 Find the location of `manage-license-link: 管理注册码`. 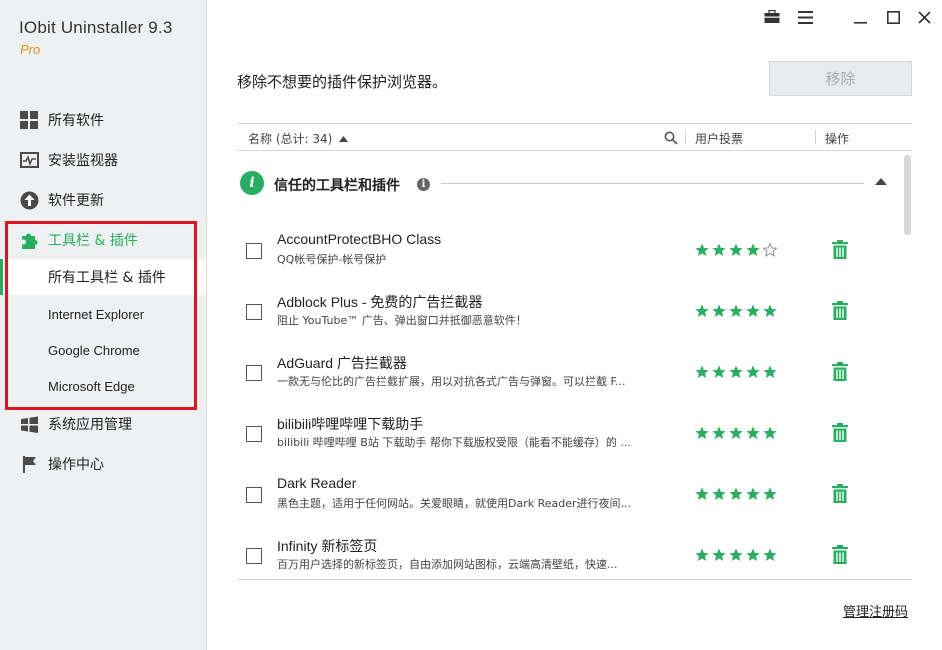

manage-license-link: 管理注册码 is located at coordinates (875, 610).